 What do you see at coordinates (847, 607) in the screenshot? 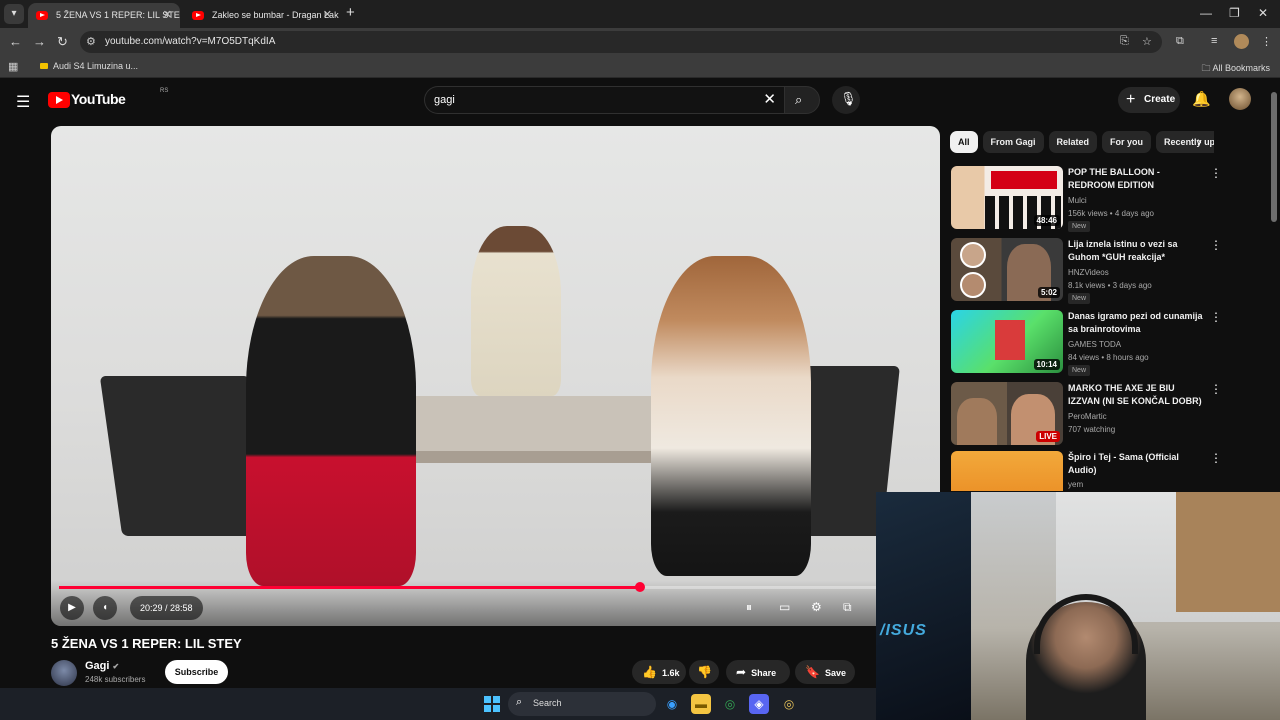
I see `miniplayer-icon: ⧉` at bounding box center [847, 607].